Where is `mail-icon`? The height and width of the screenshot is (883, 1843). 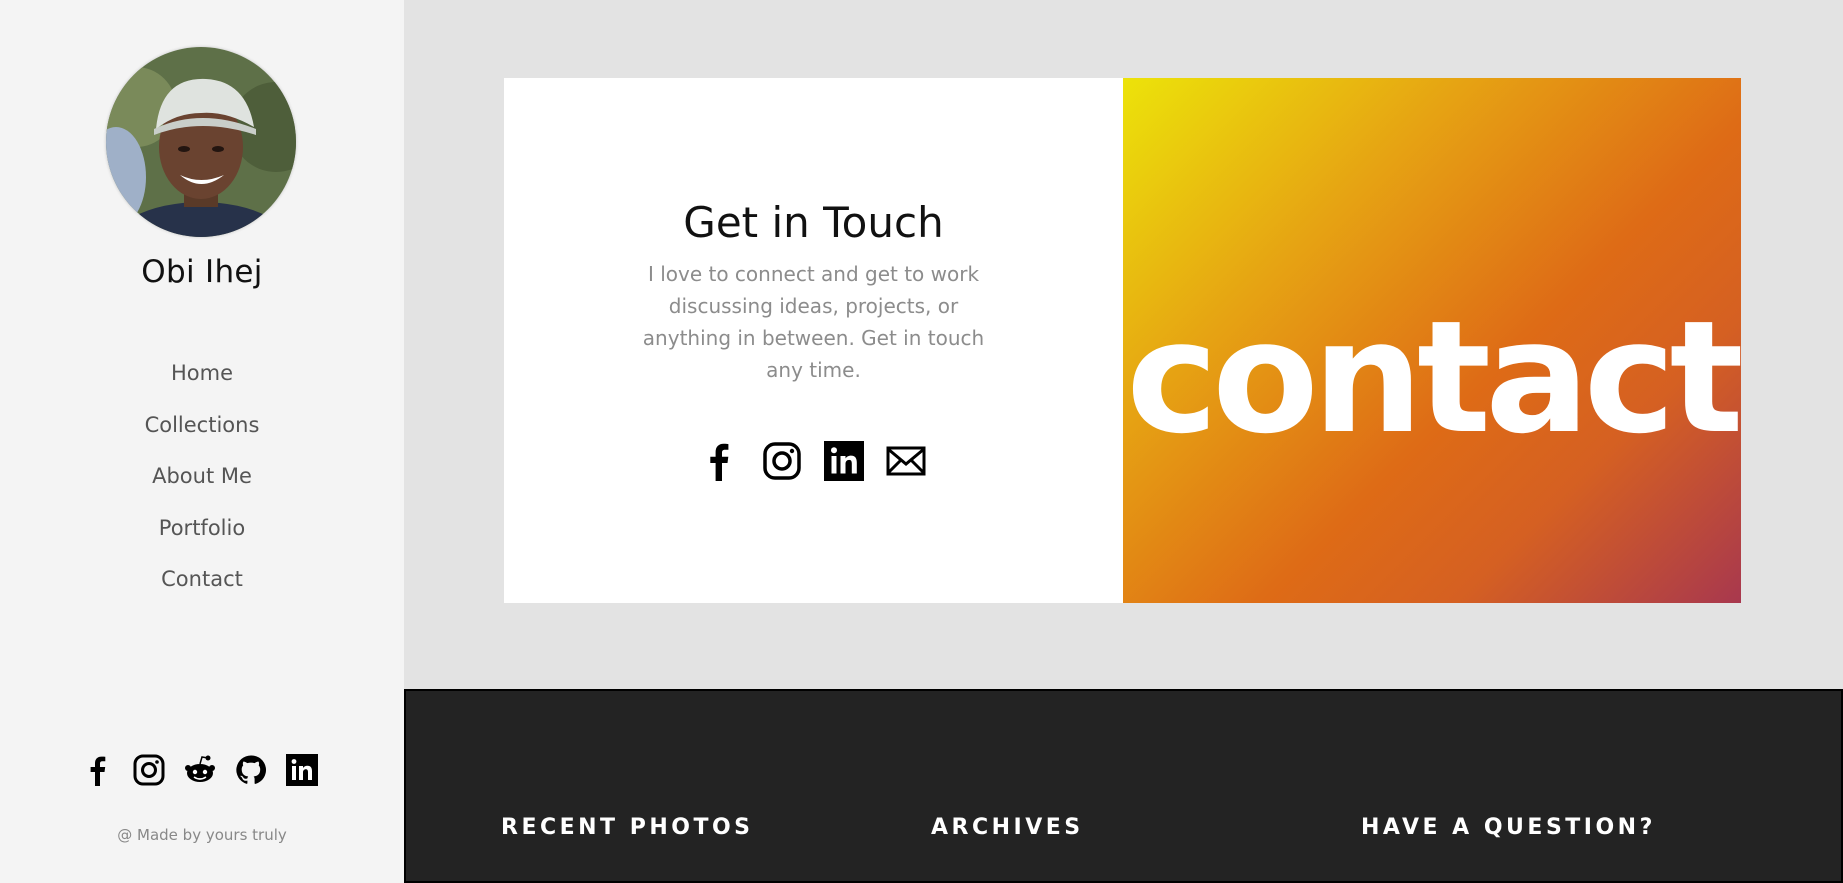 mail-icon is located at coordinates (906, 461).